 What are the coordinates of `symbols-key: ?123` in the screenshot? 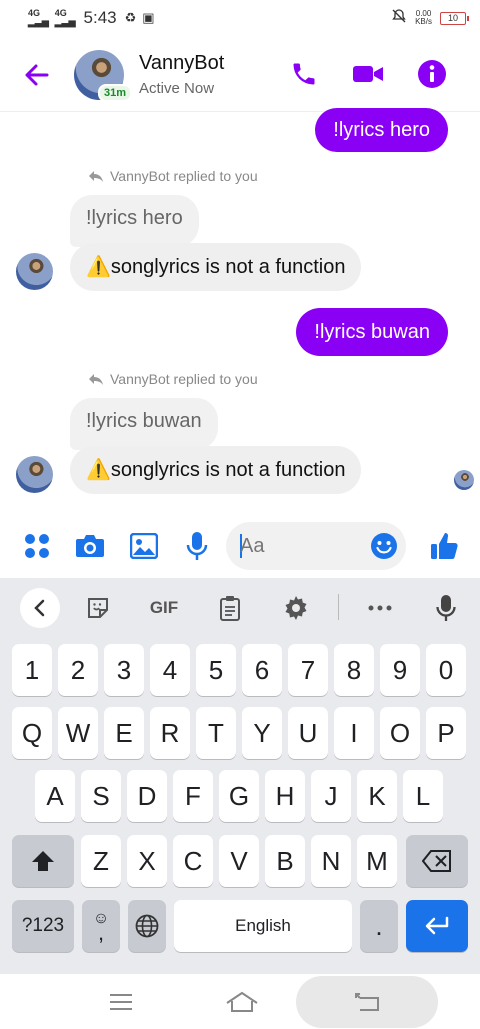 It's located at (43, 926).